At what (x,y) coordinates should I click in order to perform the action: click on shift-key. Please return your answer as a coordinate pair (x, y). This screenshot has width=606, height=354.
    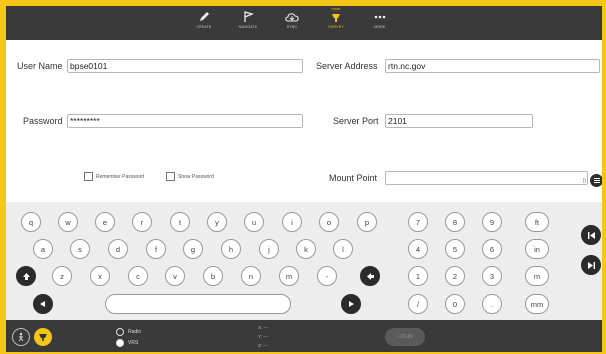
    Looking at the image, I should click on (26, 276).